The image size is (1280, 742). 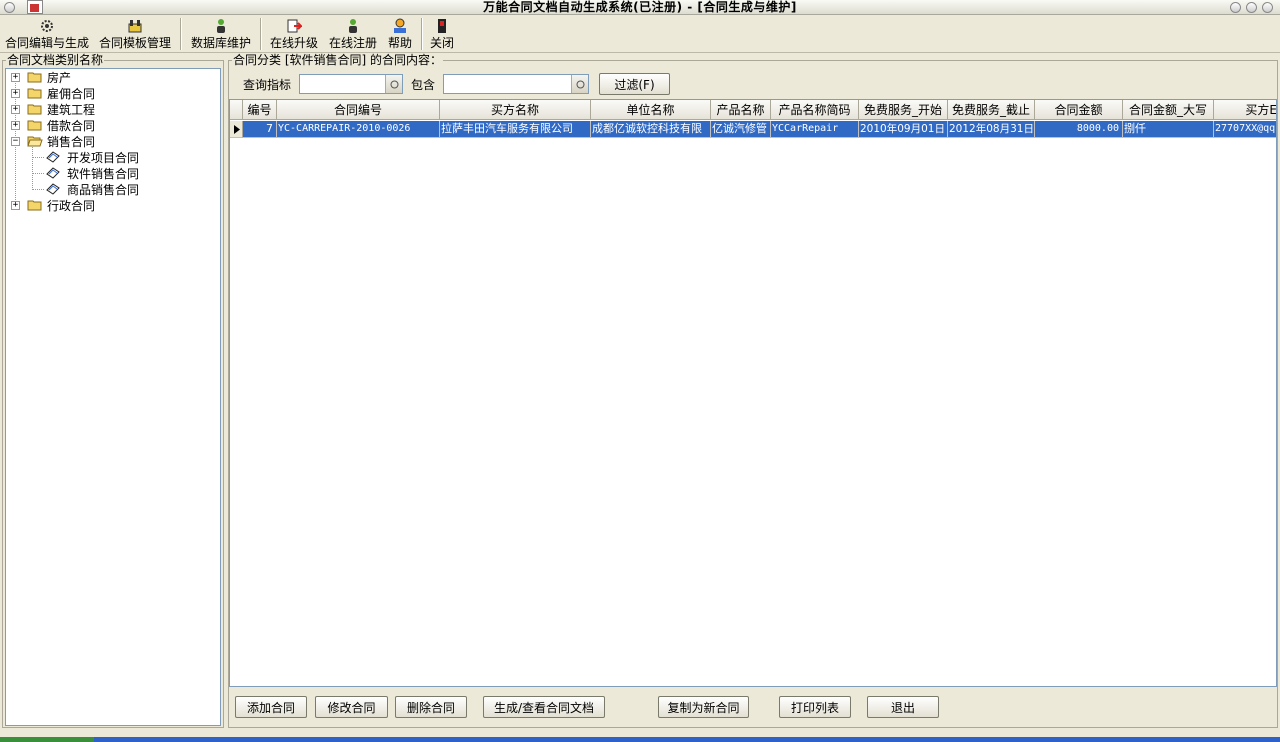 I want to click on toolbar-upgrade-button: 在线升级, so click(x=294, y=34).